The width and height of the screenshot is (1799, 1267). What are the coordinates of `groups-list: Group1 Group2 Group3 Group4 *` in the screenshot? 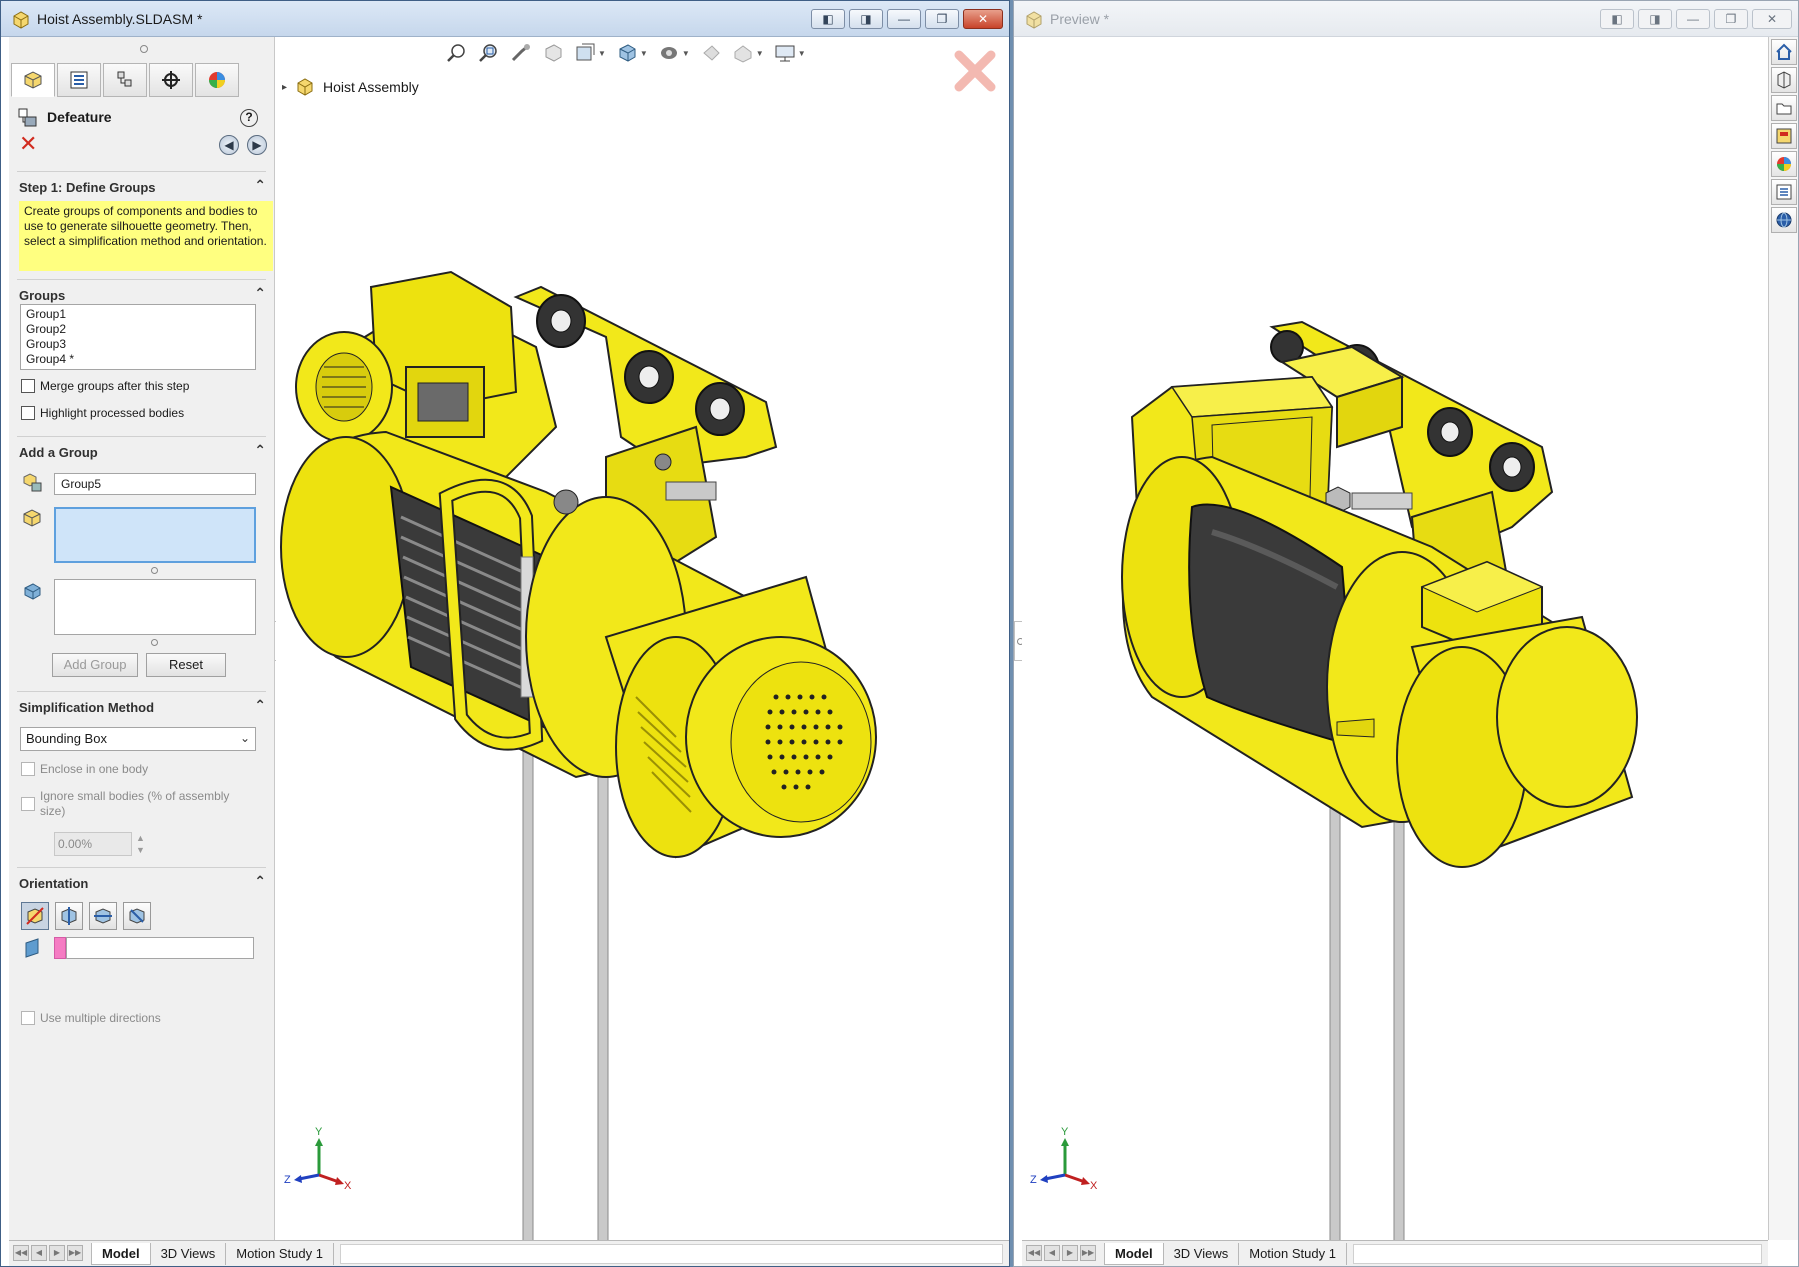 It's located at (138, 337).